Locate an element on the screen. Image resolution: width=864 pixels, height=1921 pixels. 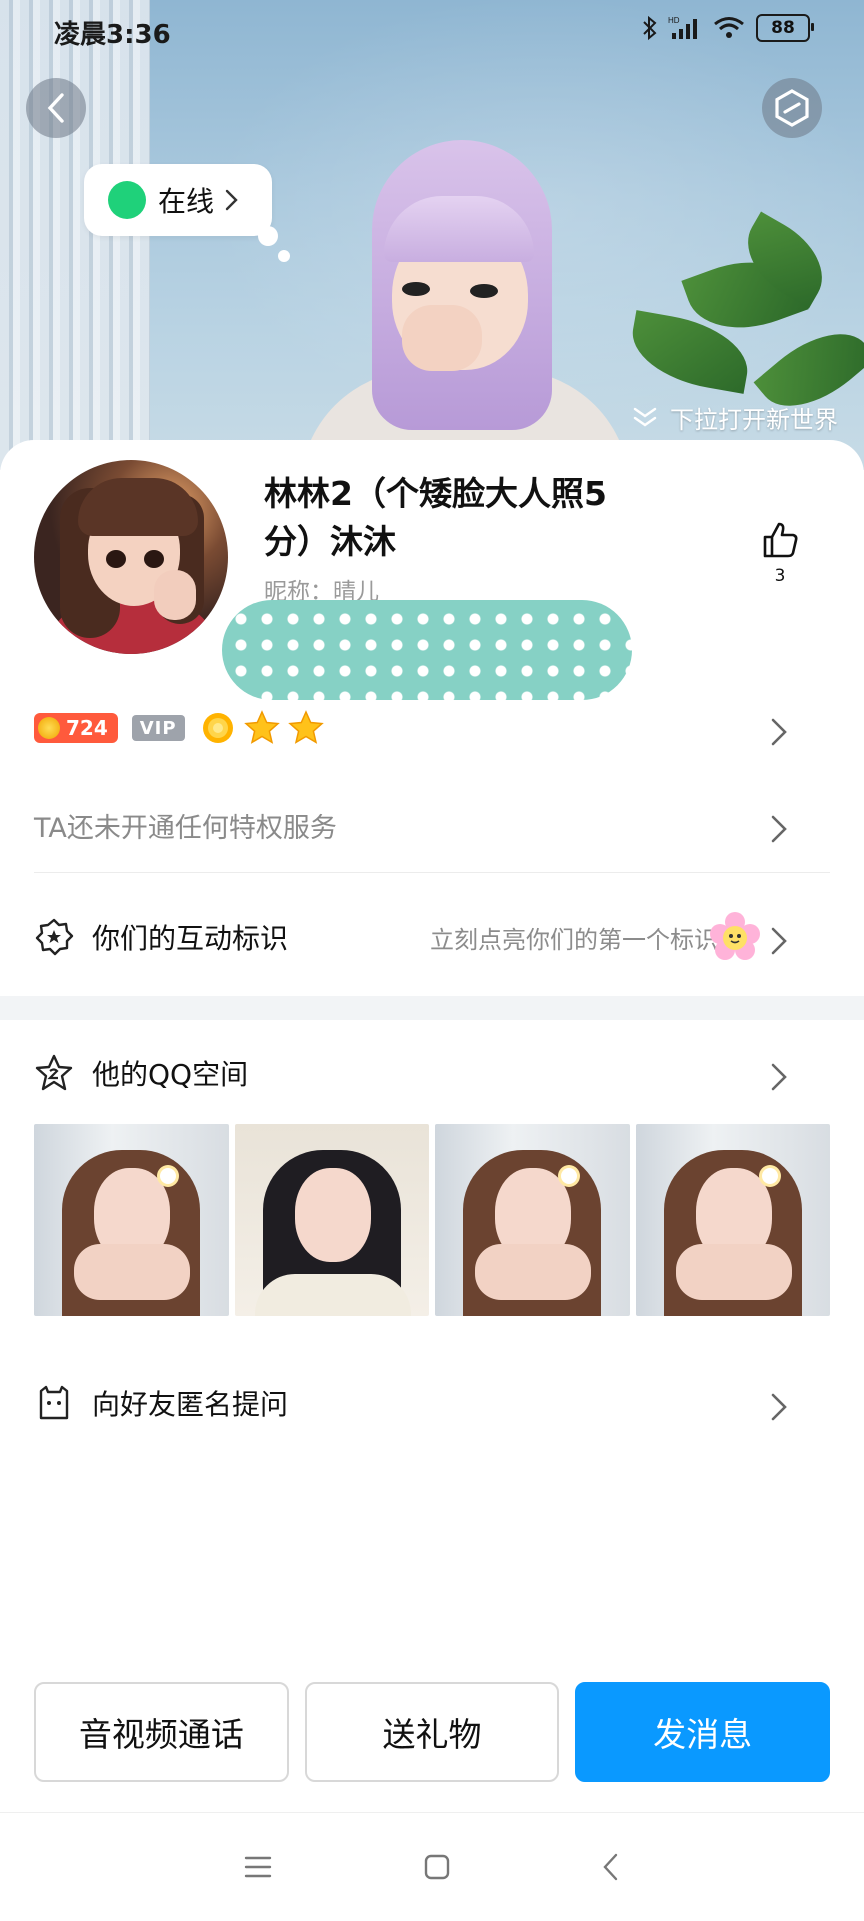
badges-row: 724 VIP is located at coordinates (432, 728).